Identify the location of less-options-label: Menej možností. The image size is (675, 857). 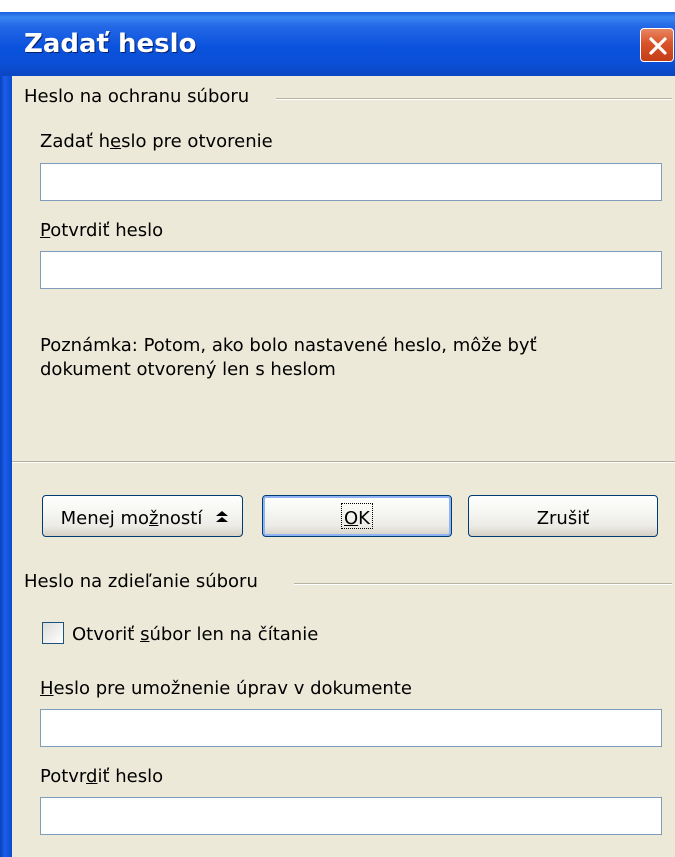
(131, 518).